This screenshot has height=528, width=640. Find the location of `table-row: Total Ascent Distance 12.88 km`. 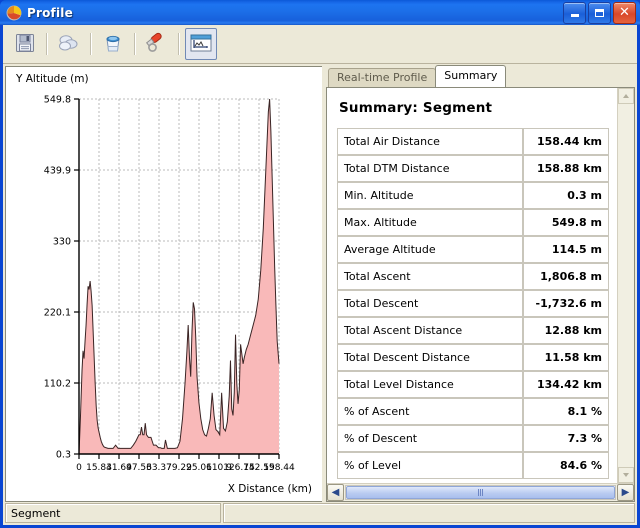

table-row: Total Ascent Distance 12.88 km is located at coordinates (473, 330).